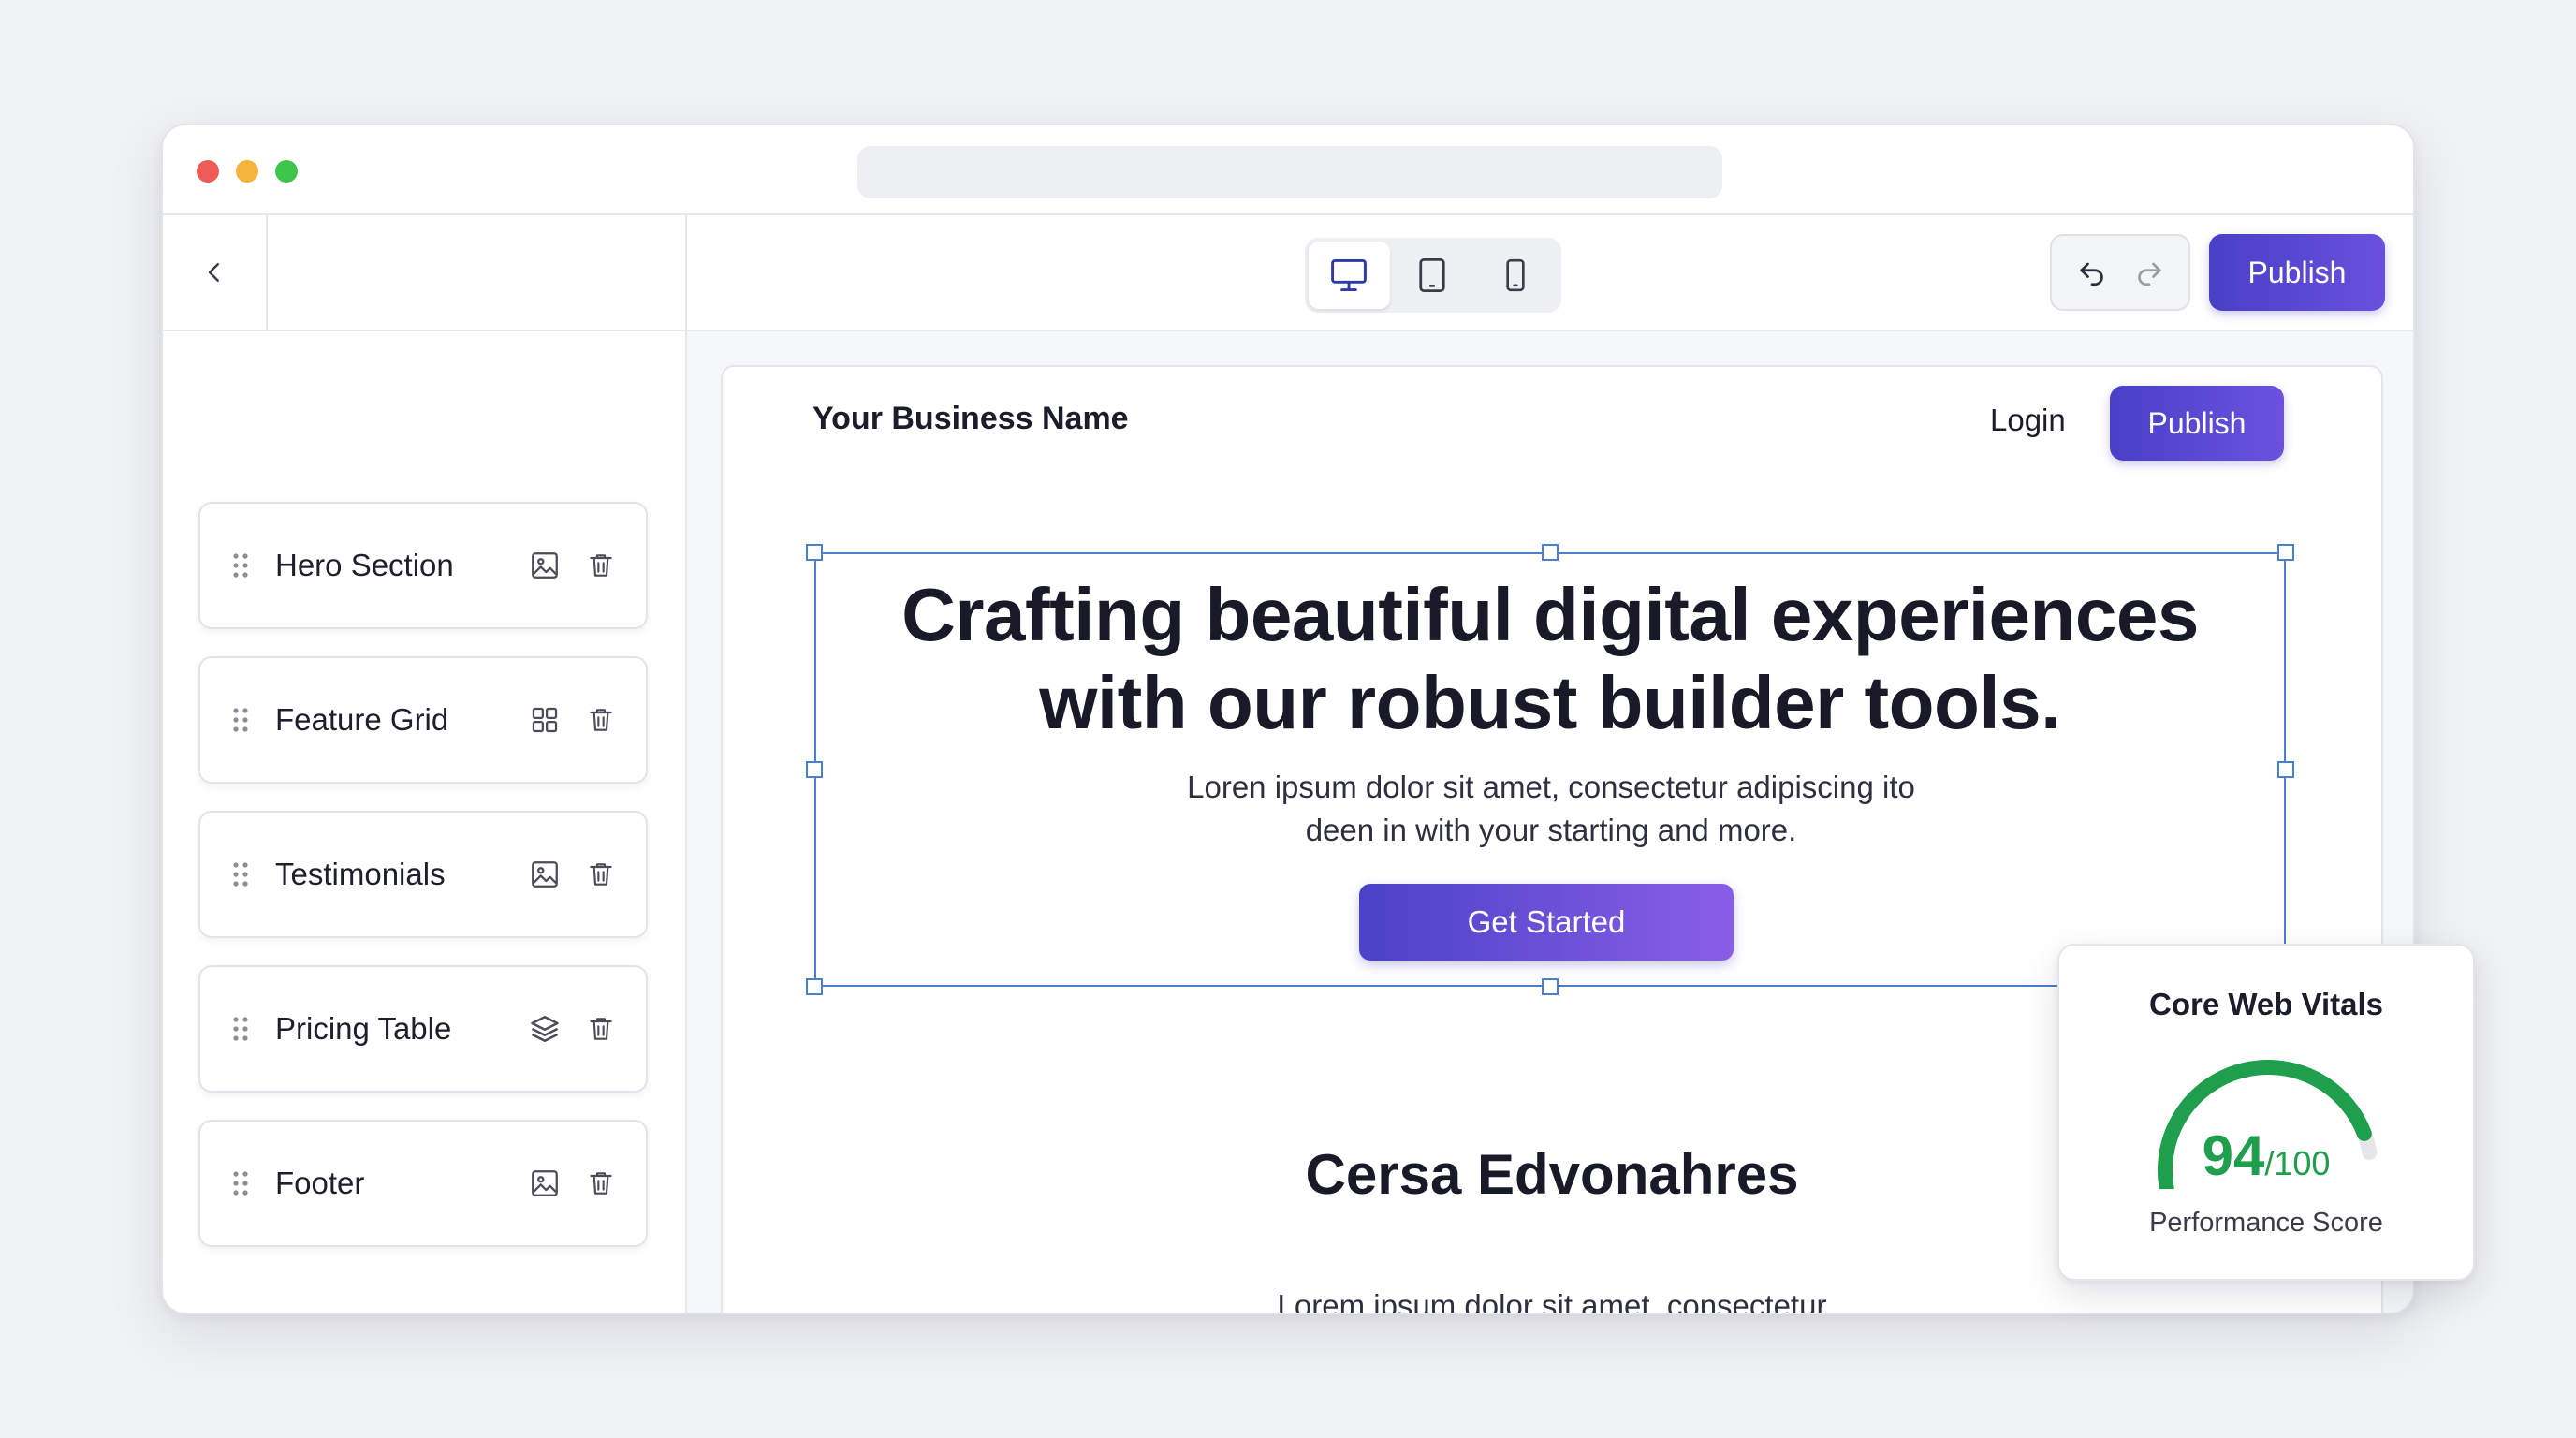  I want to click on redo-icon, so click(2149, 274).